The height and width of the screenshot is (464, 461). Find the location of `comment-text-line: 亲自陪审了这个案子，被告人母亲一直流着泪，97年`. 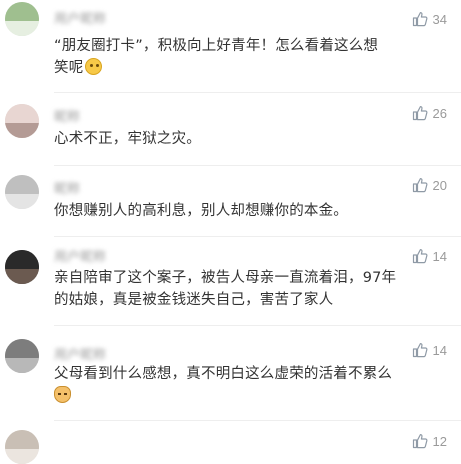

comment-text-line: 亲自陪审了这个案子，被告人母亲一直流着泪，97年 is located at coordinates (225, 278).